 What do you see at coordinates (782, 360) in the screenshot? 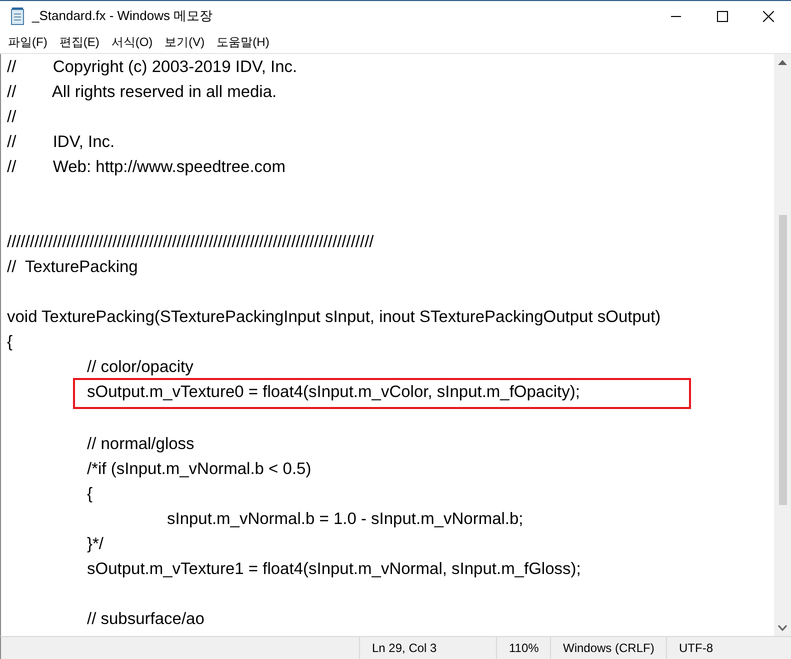
I see `scrollbar-thumb` at bounding box center [782, 360].